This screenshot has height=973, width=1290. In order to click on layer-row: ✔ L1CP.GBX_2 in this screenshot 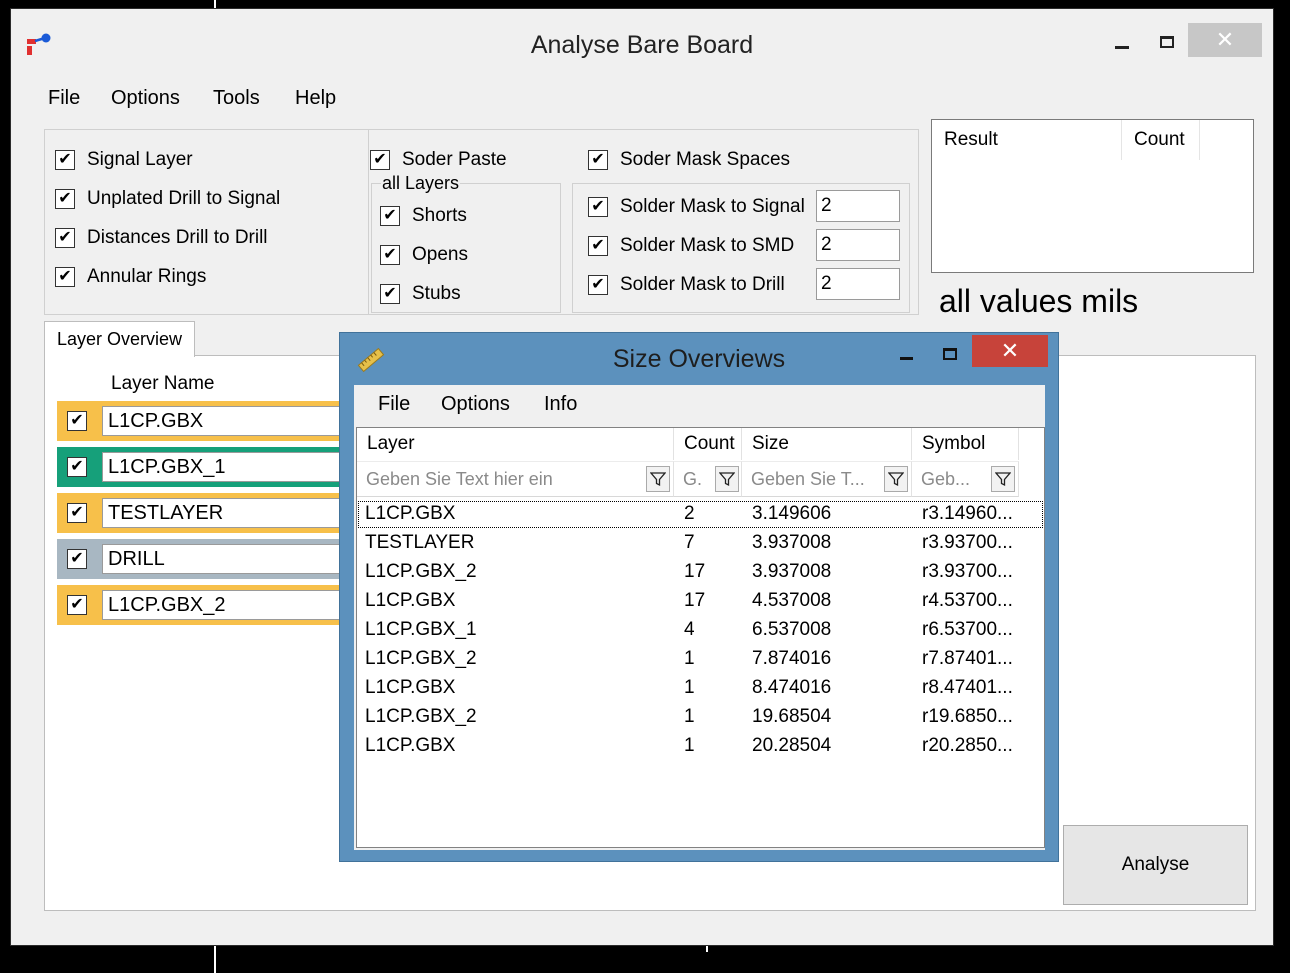, I will do `click(202, 605)`.